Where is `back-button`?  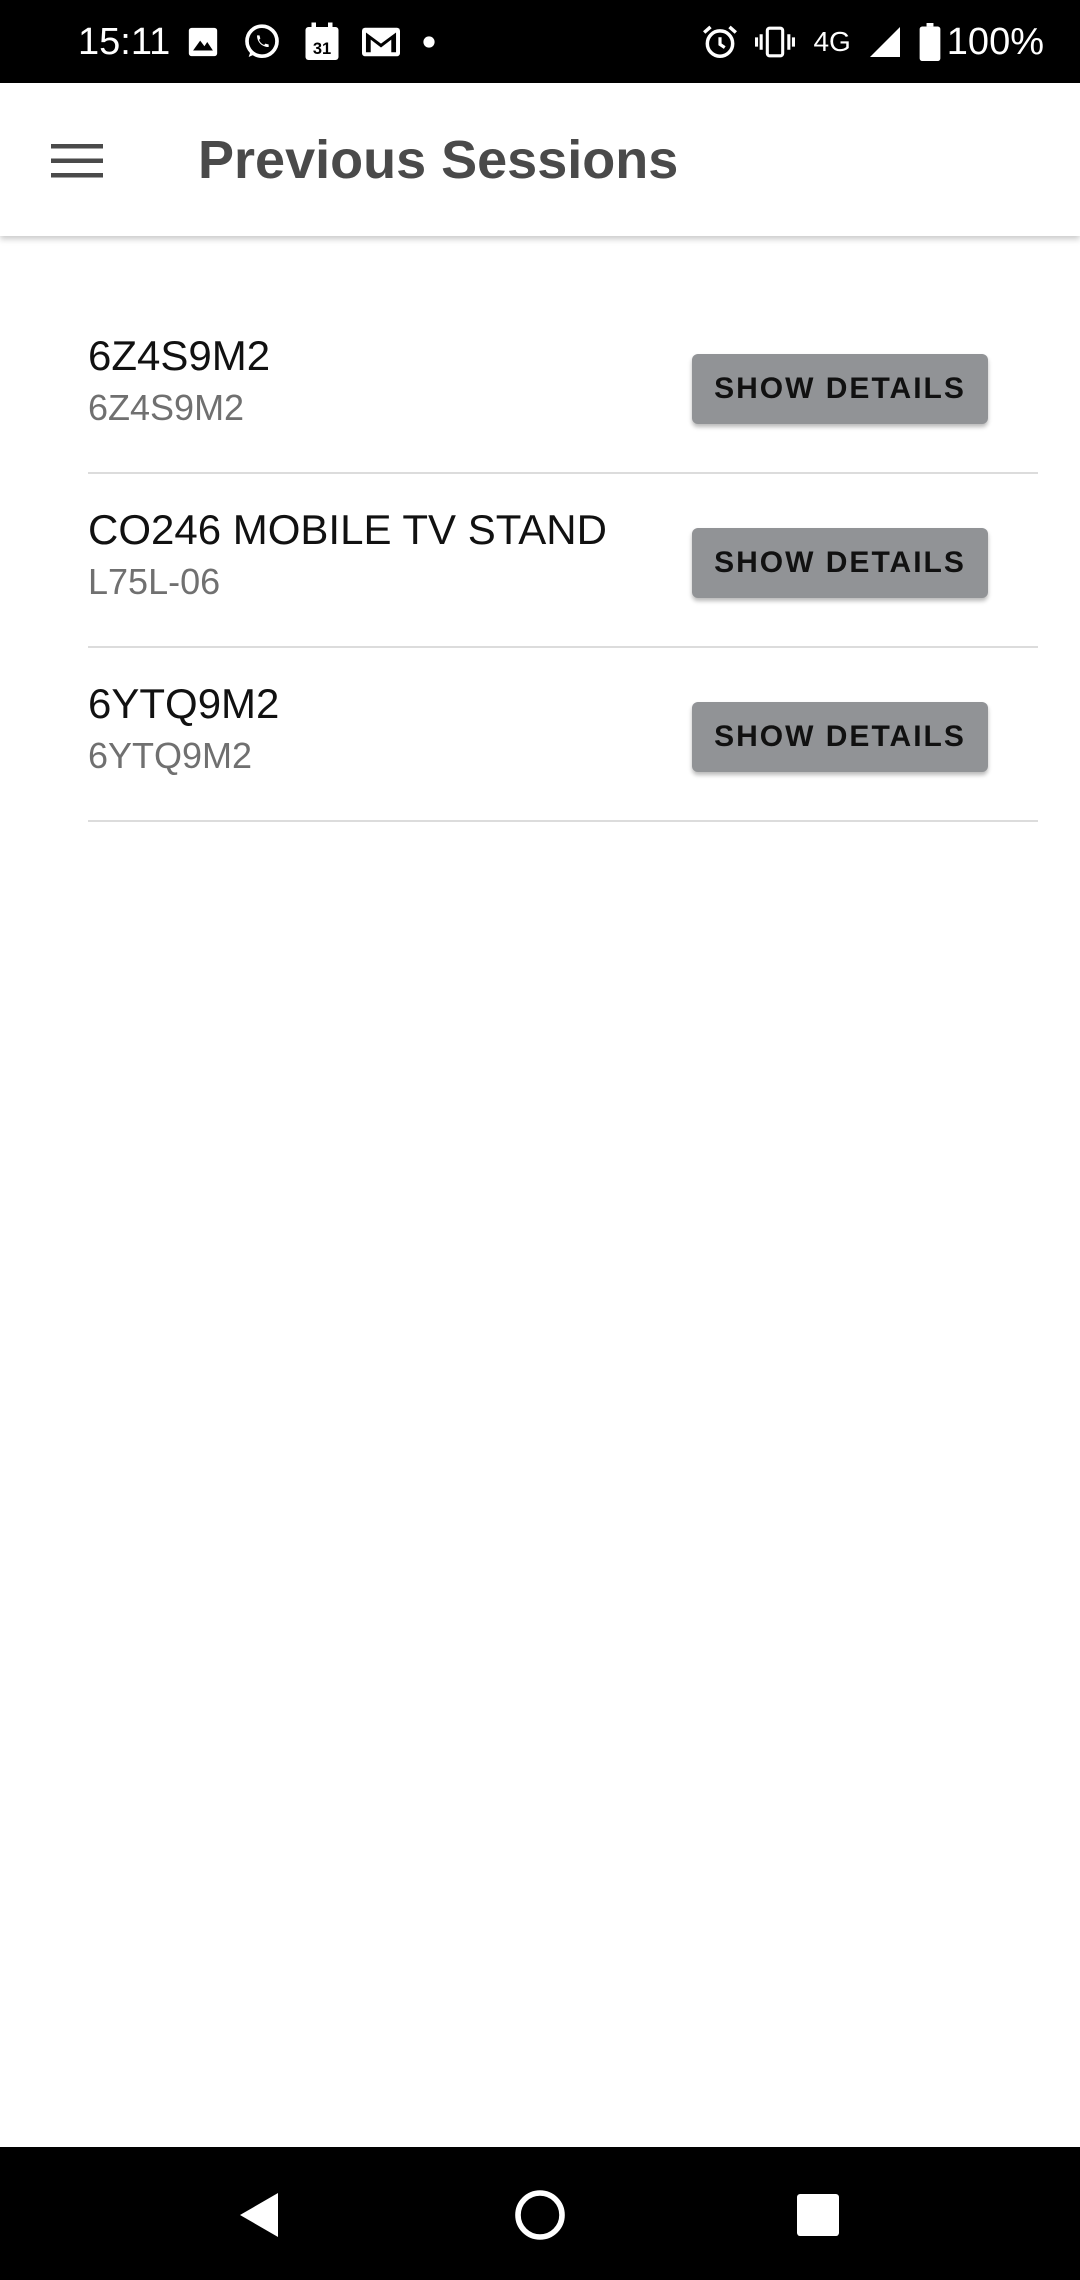
back-button is located at coordinates (260, 2215).